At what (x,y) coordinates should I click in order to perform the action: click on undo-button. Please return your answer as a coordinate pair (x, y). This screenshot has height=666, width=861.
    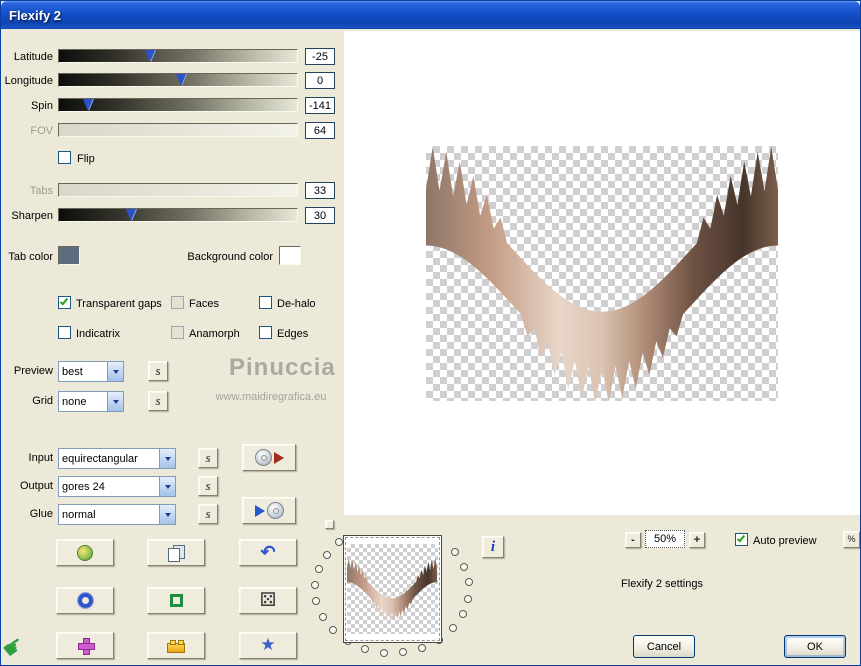
    Looking at the image, I should click on (268, 552).